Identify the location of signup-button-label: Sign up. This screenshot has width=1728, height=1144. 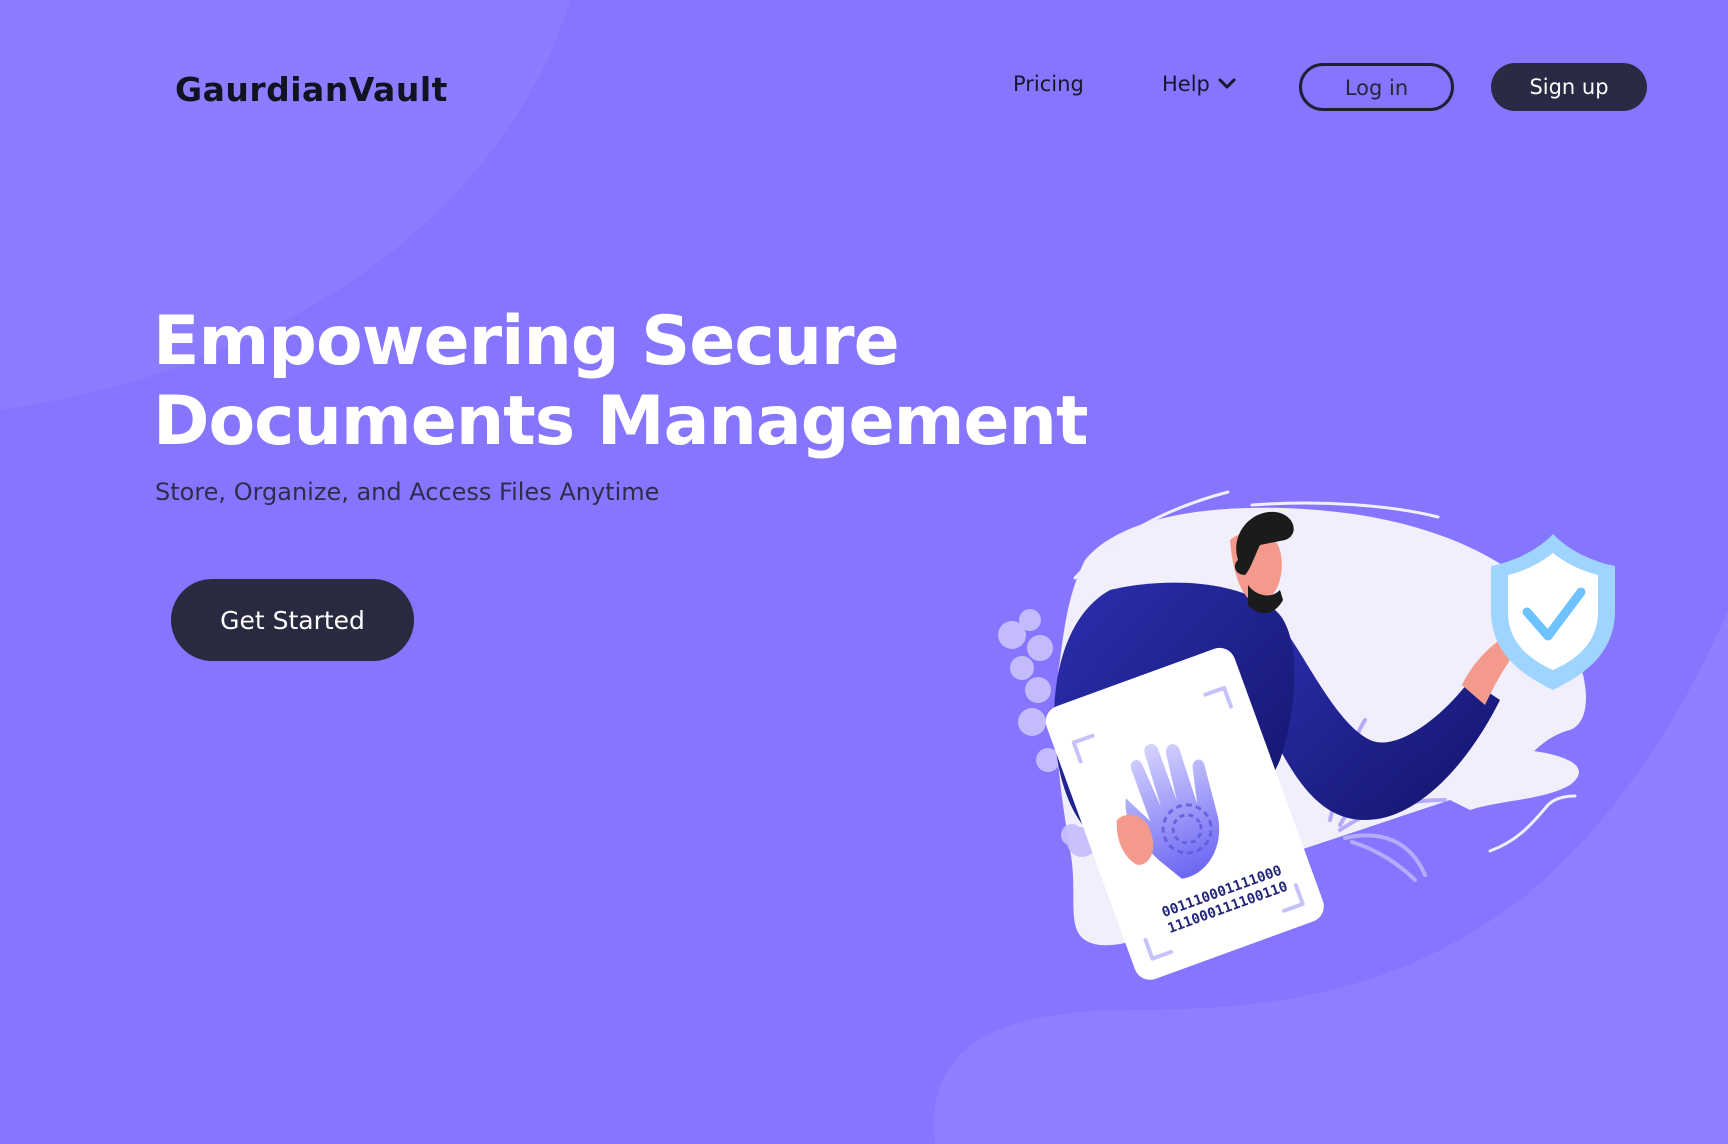
(1569, 87).